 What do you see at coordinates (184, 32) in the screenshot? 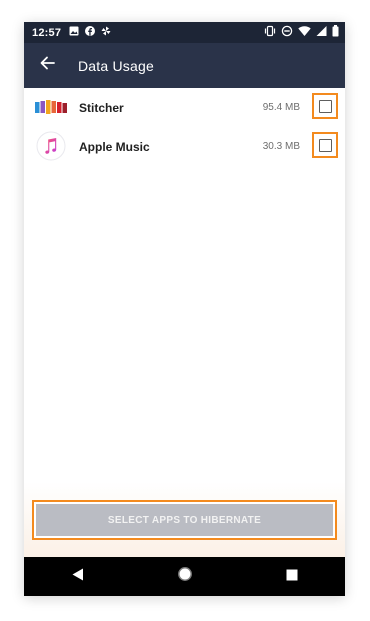
I see `status-bar: 12:57` at bounding box center [184, 32].